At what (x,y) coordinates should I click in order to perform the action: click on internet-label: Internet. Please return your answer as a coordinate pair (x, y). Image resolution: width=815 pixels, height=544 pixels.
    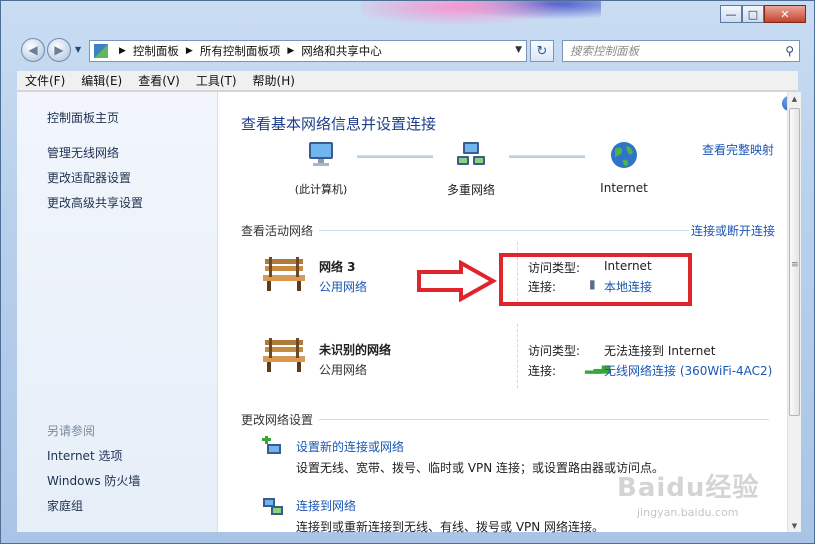
    Looking at the image, I should click on (624, 188).